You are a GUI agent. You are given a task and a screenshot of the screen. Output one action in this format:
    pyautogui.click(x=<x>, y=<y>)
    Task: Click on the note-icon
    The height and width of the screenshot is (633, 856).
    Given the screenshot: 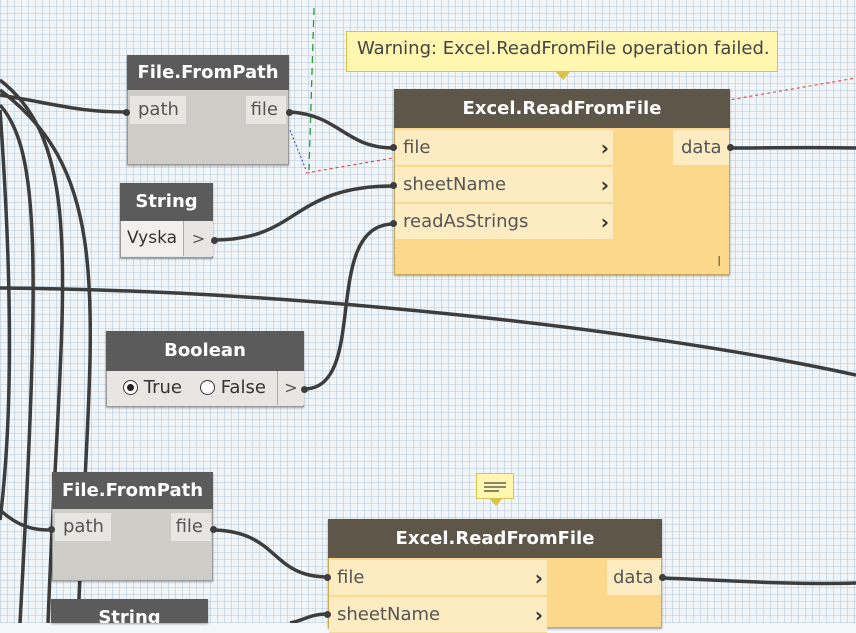 What is the action you would take?
    pyautogui.click(x=495, y=486)
    